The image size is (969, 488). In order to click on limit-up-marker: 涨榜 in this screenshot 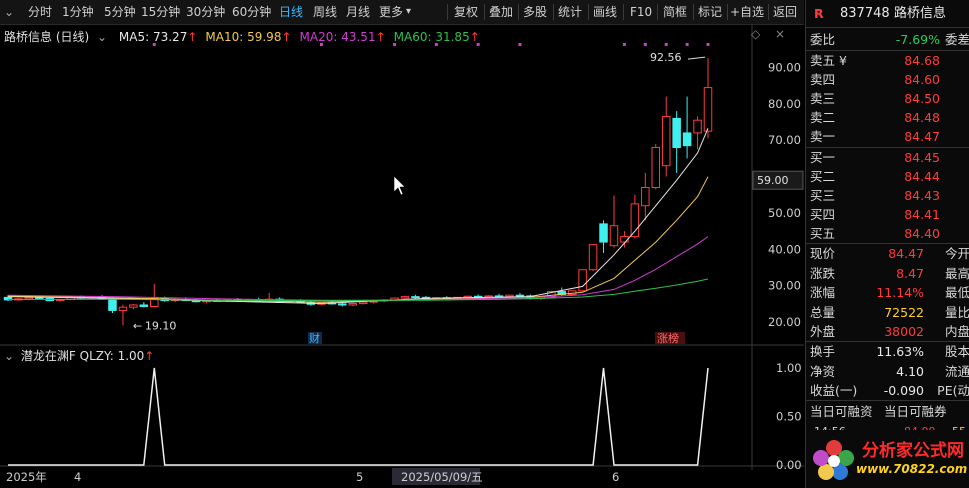, I will do `click(668, 338)`.